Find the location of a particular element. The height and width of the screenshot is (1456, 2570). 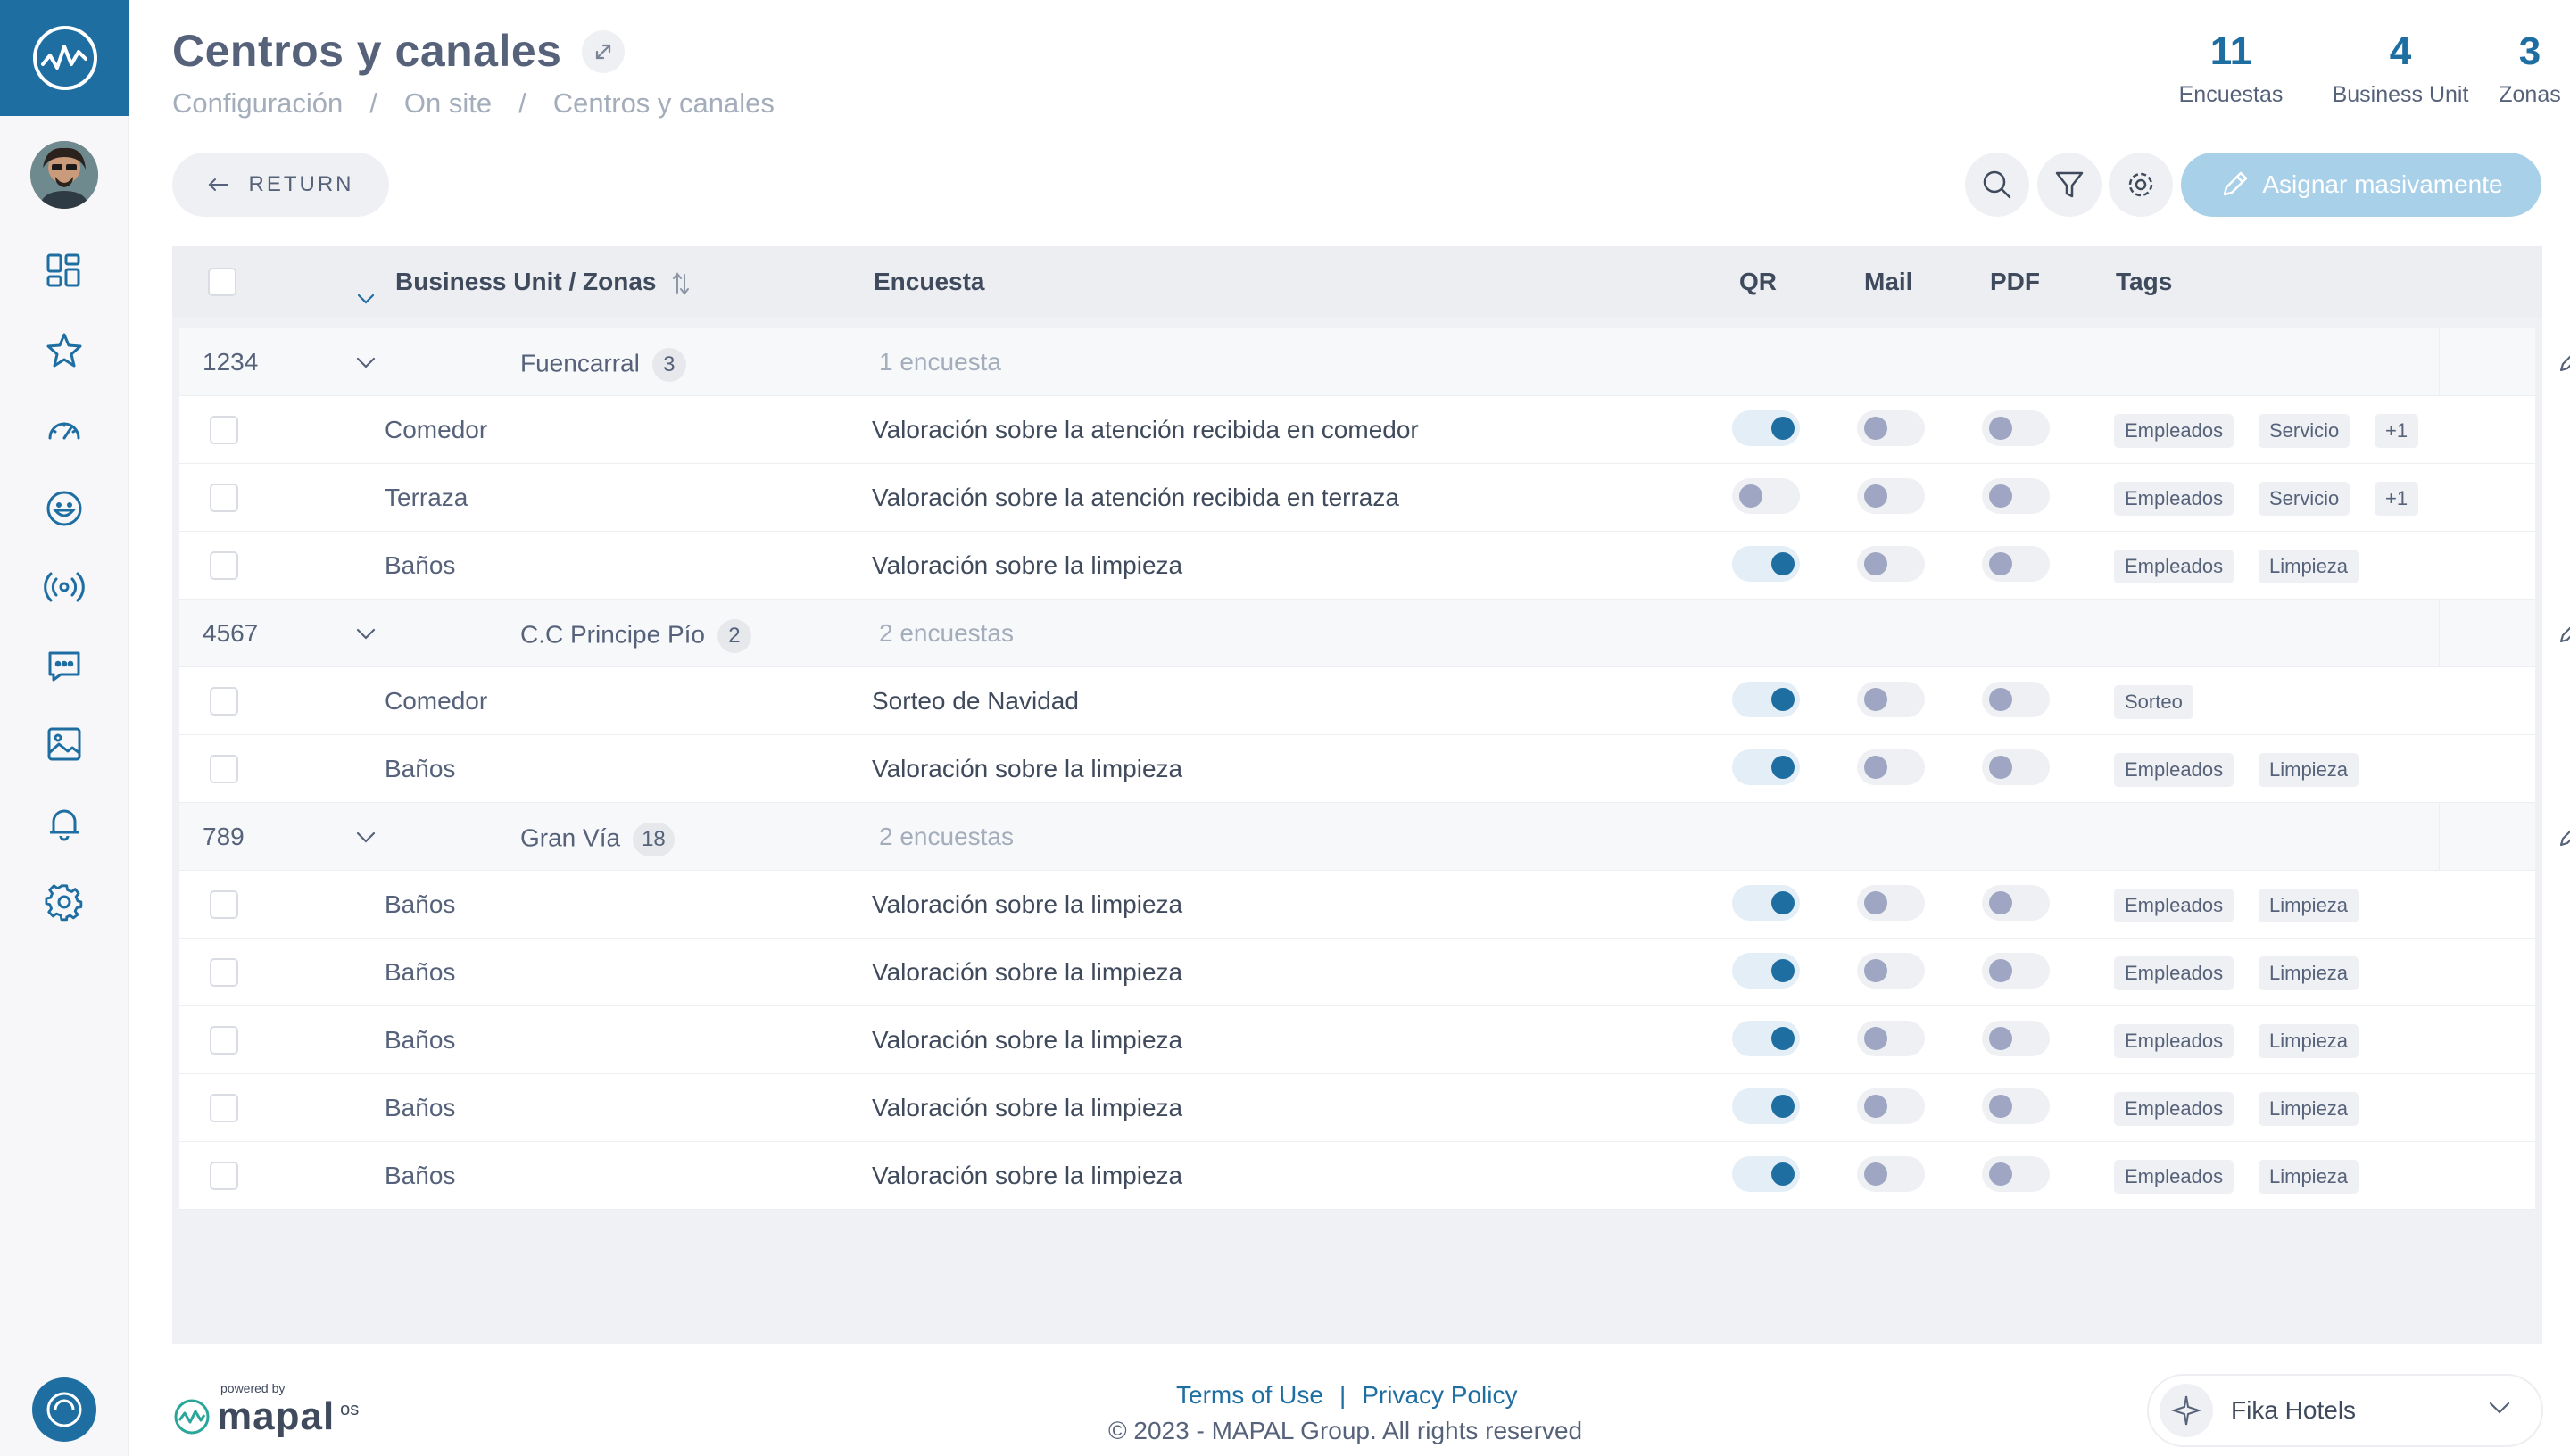

chat-icon is located at coordinates (64, 665).